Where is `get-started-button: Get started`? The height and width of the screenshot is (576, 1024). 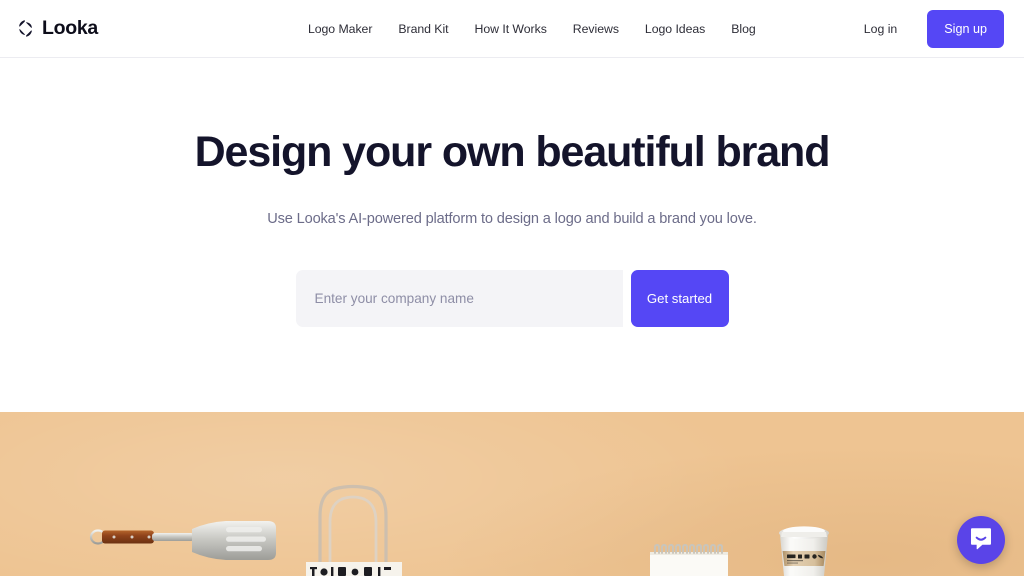 get-started-button: Get started is located at coordinates (679, 299).